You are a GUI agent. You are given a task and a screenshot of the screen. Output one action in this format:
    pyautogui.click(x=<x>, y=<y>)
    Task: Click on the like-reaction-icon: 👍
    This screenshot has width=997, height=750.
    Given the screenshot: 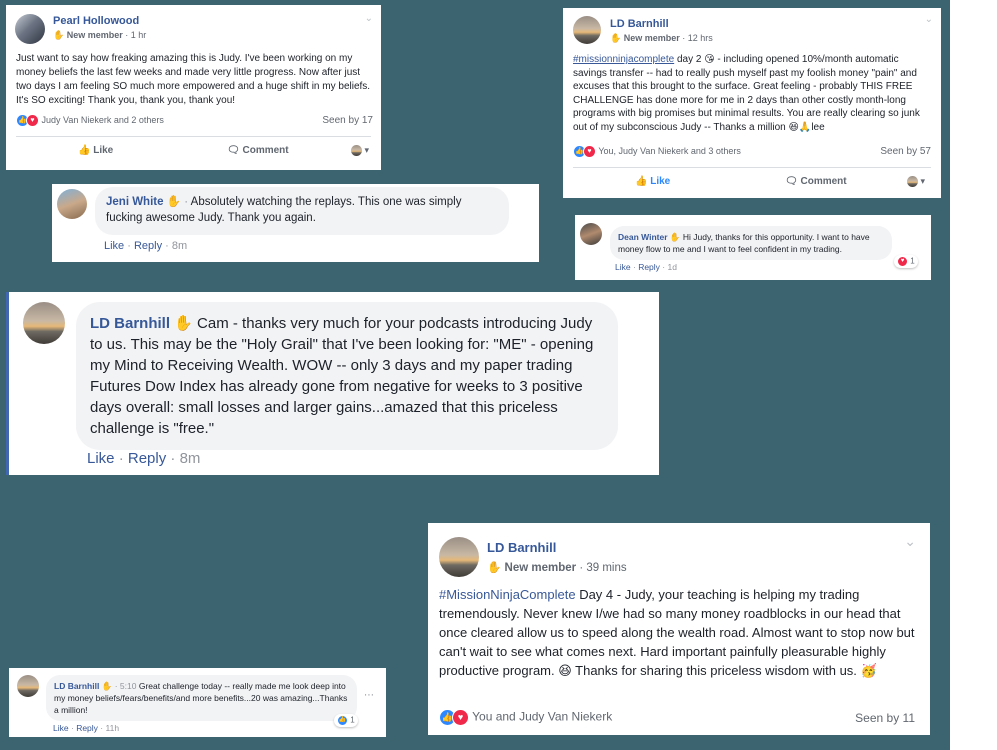 What is the action you would take?
    pyautogui.click(x=342, y=720)
    